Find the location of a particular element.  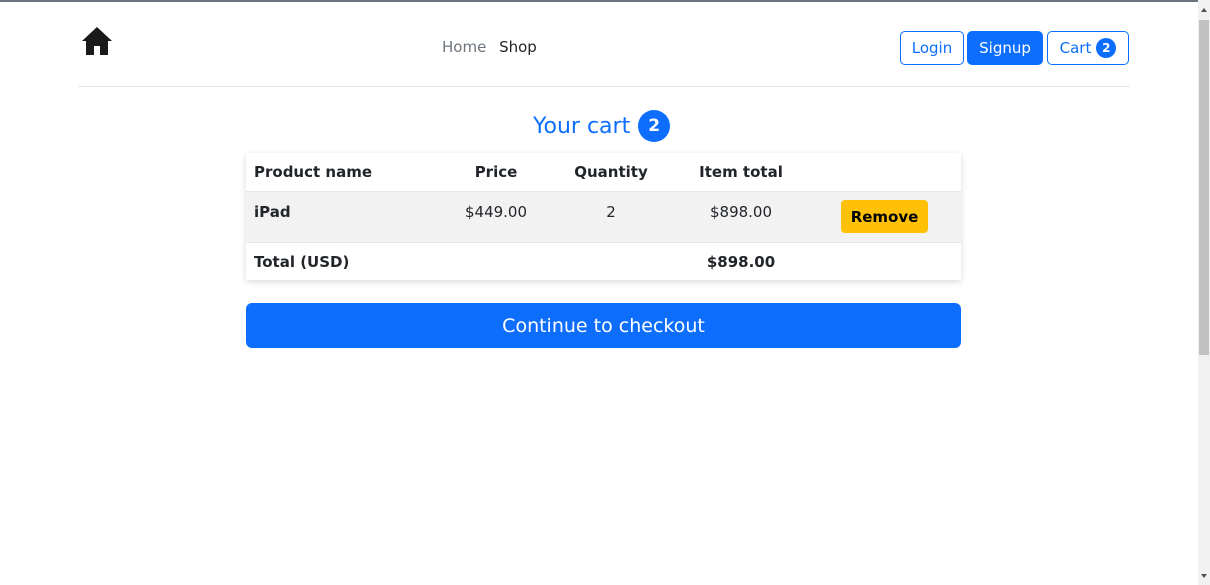

page-title: Your cart 2 is located at coordinates (602, 126).